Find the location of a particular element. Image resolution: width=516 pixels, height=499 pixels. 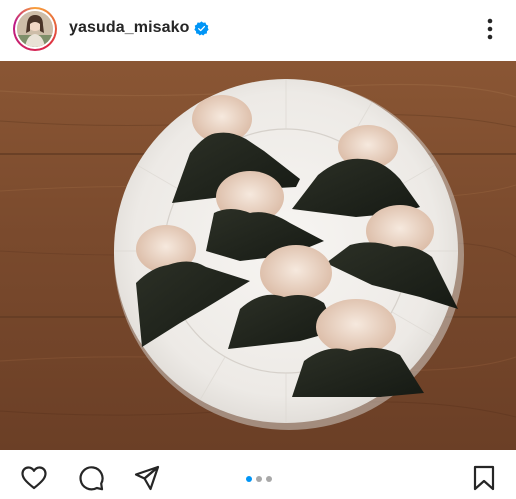

username: yasuda_misako is located at coordinates (129, 28).